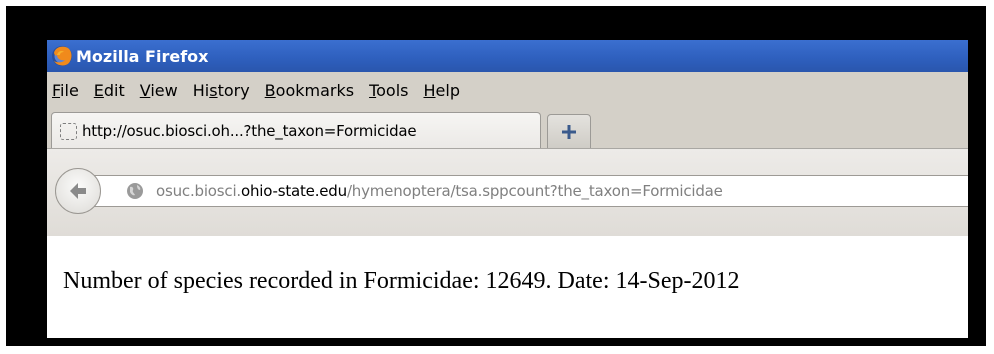  What do you see at coordinates (388, 90) in the screenshot?
I see `menu-tools: Tools` at bounding box center [388, 90].